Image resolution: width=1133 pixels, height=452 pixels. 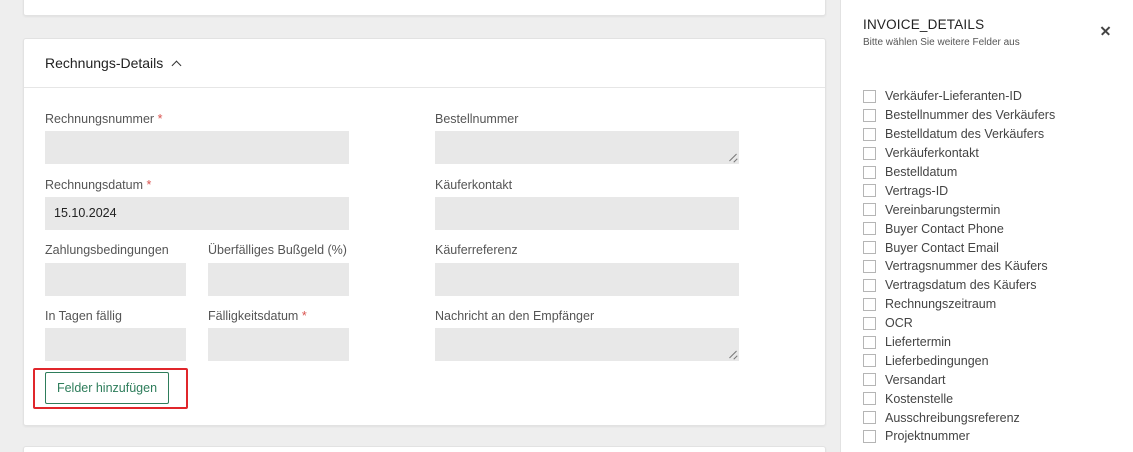 I want to click on invoice-number-label-text: Rechnungsnummer, so click(x=100, y=119).